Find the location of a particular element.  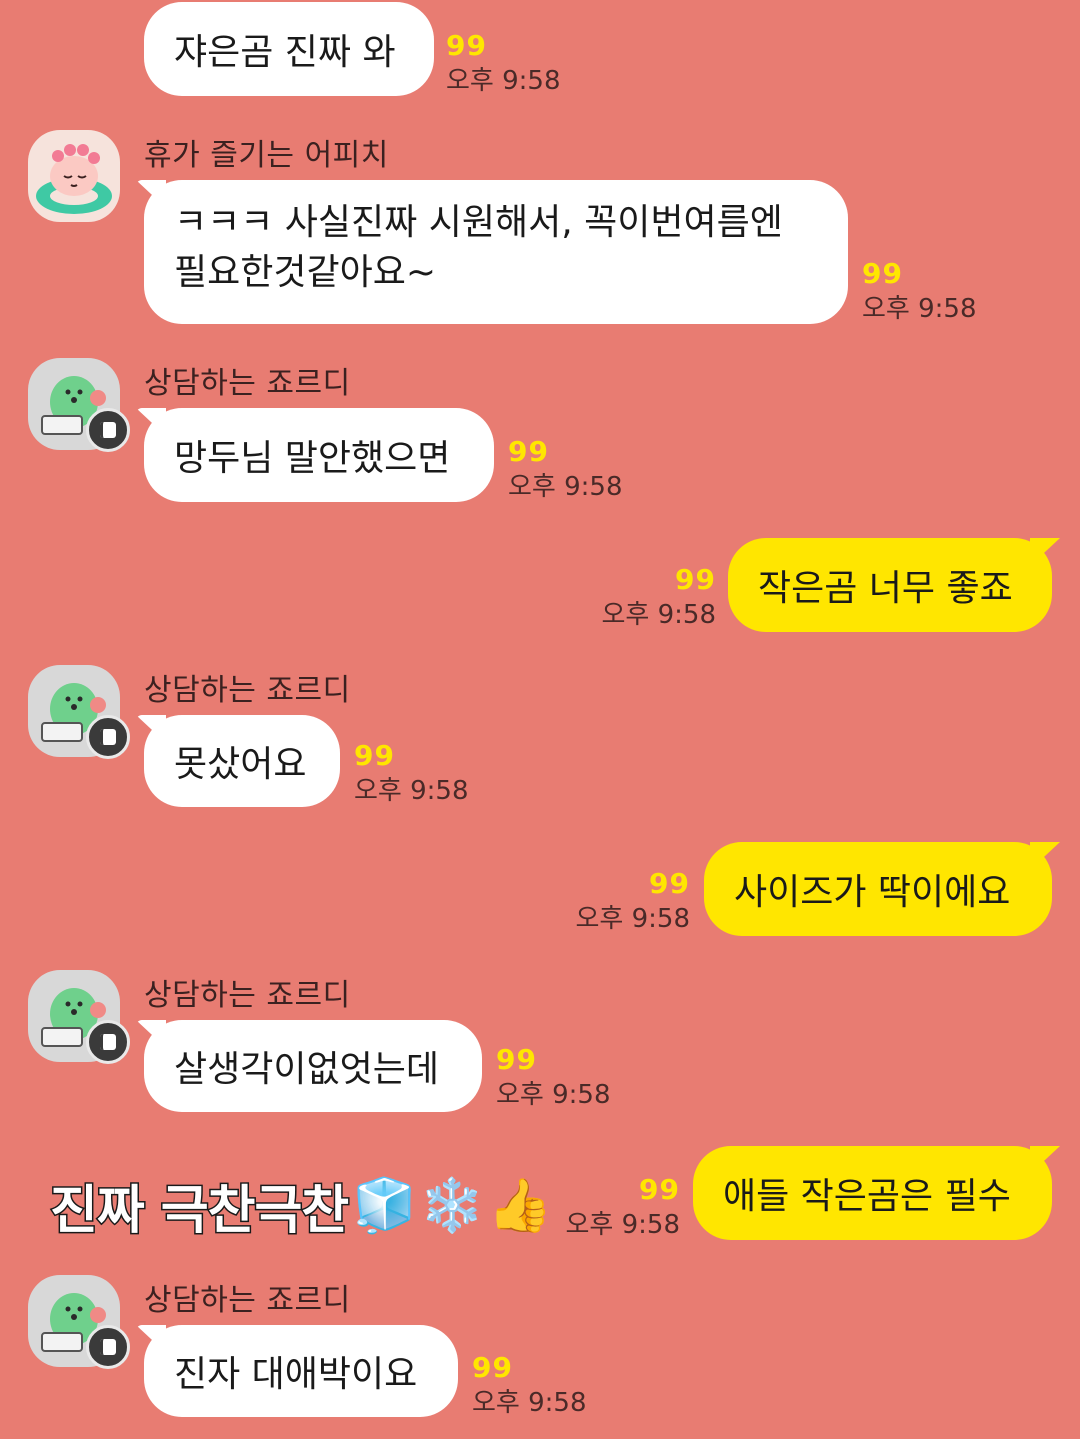

message-text: 작은곰 너무 좋죠 is located at coordinates (885, 588).